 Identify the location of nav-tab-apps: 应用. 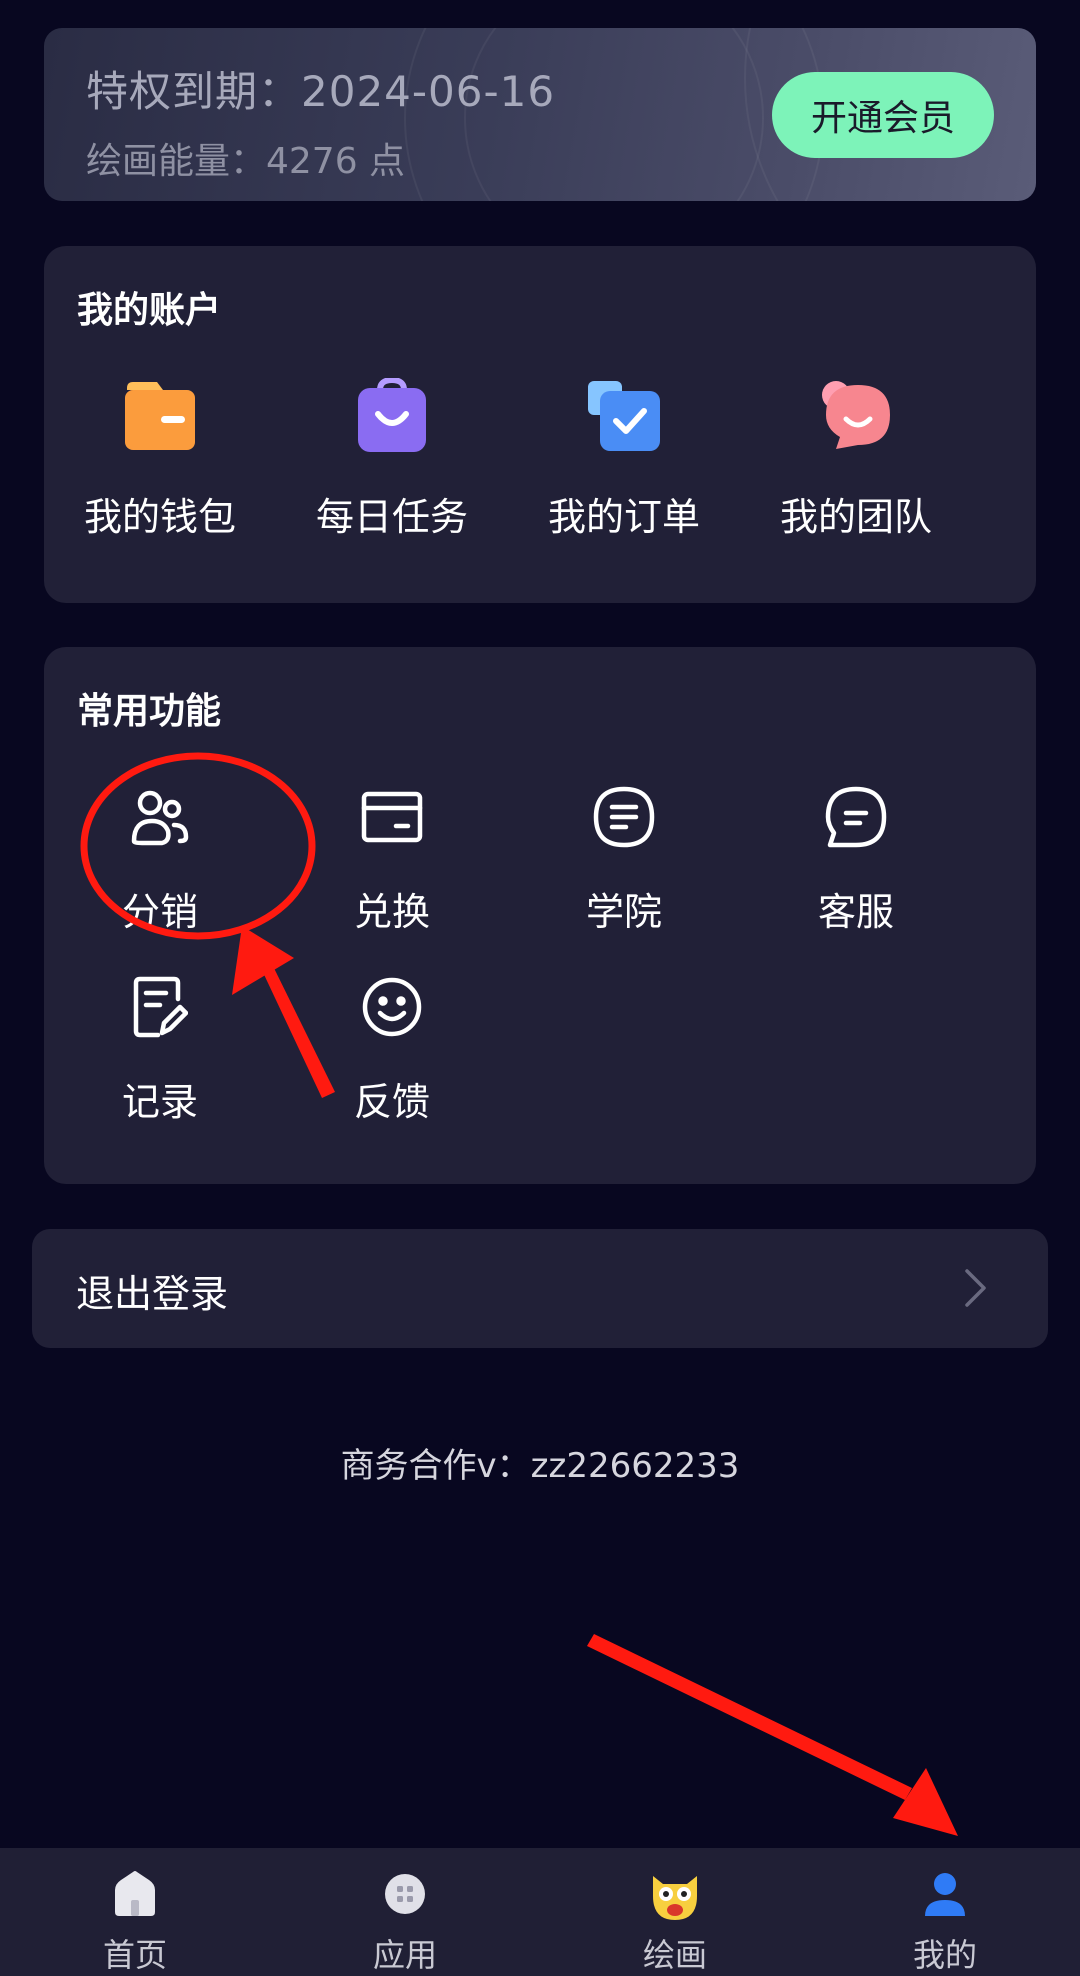
(405, 1912).